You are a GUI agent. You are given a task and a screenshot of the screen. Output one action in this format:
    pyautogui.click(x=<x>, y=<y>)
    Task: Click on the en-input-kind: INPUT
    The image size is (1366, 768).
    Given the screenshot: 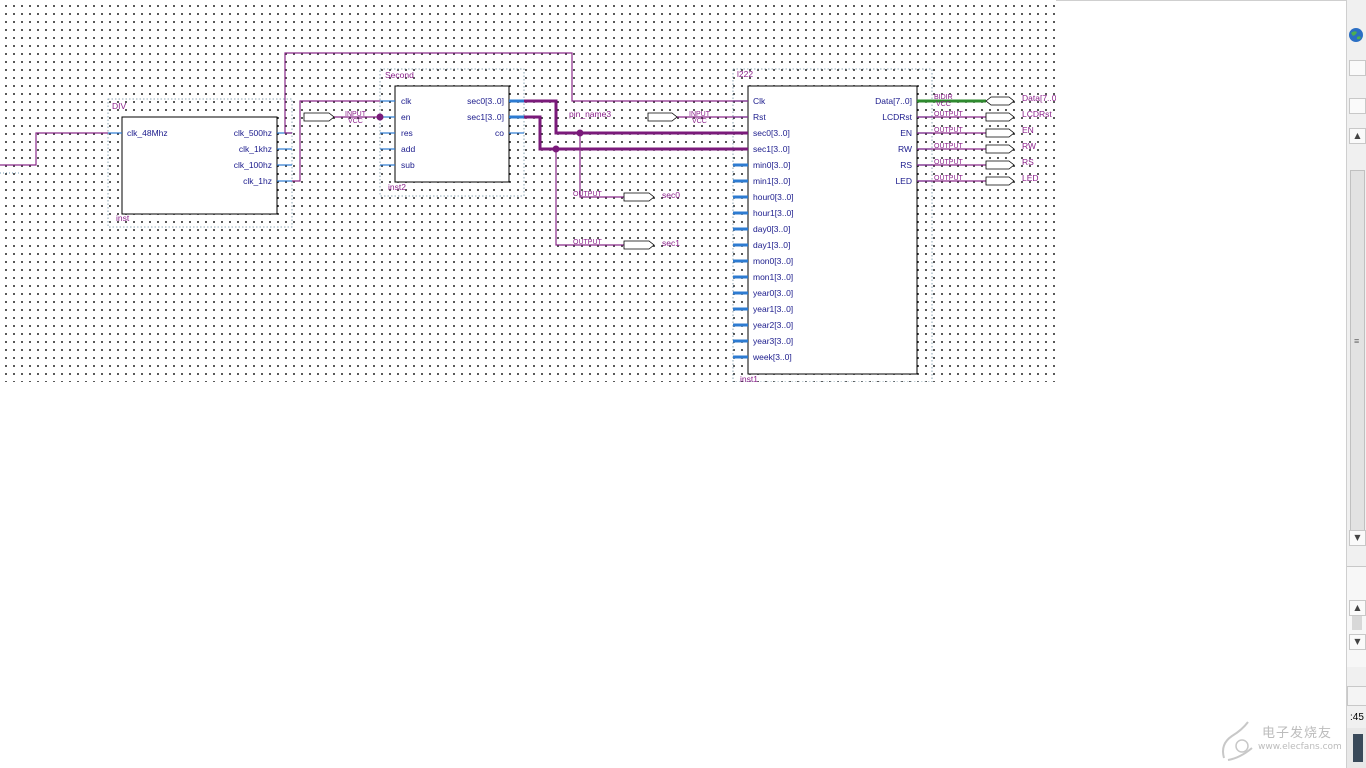 What is the action you would take?
    pyautogui.click(x=356, y=114)
    